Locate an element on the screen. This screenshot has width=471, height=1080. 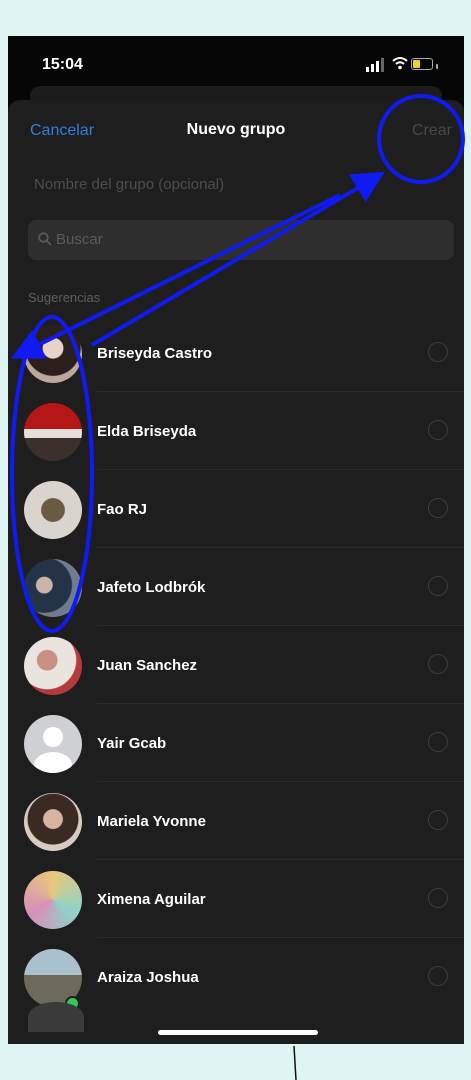
contact-name: Fao RJ is located at coordinates (122, 509).